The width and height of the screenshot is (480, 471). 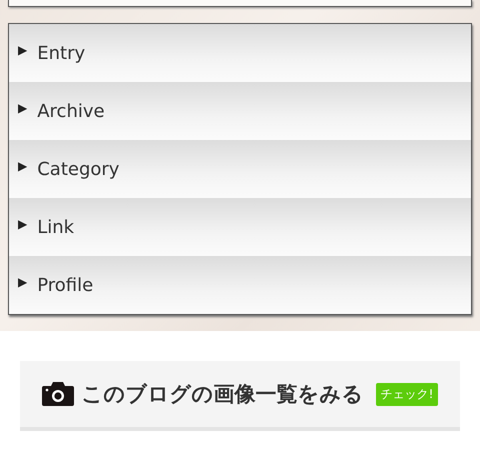 I want to click on menu-item: ▶ Entry, so click(x=240, y=53).